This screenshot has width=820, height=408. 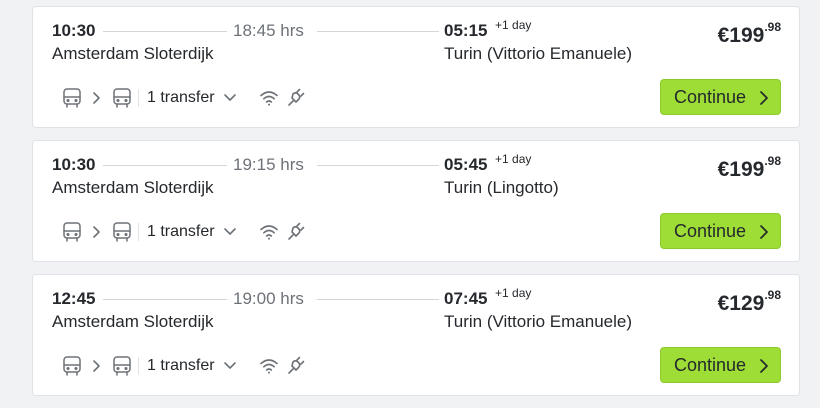 I want to click on price: €129.98, so click(x=749, y=302).